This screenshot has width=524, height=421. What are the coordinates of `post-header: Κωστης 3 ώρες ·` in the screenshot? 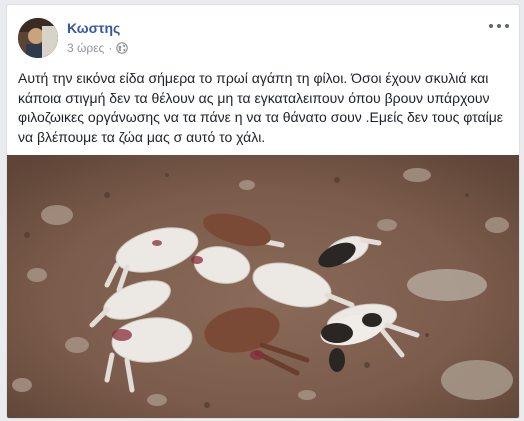 It's located at (263, 35).